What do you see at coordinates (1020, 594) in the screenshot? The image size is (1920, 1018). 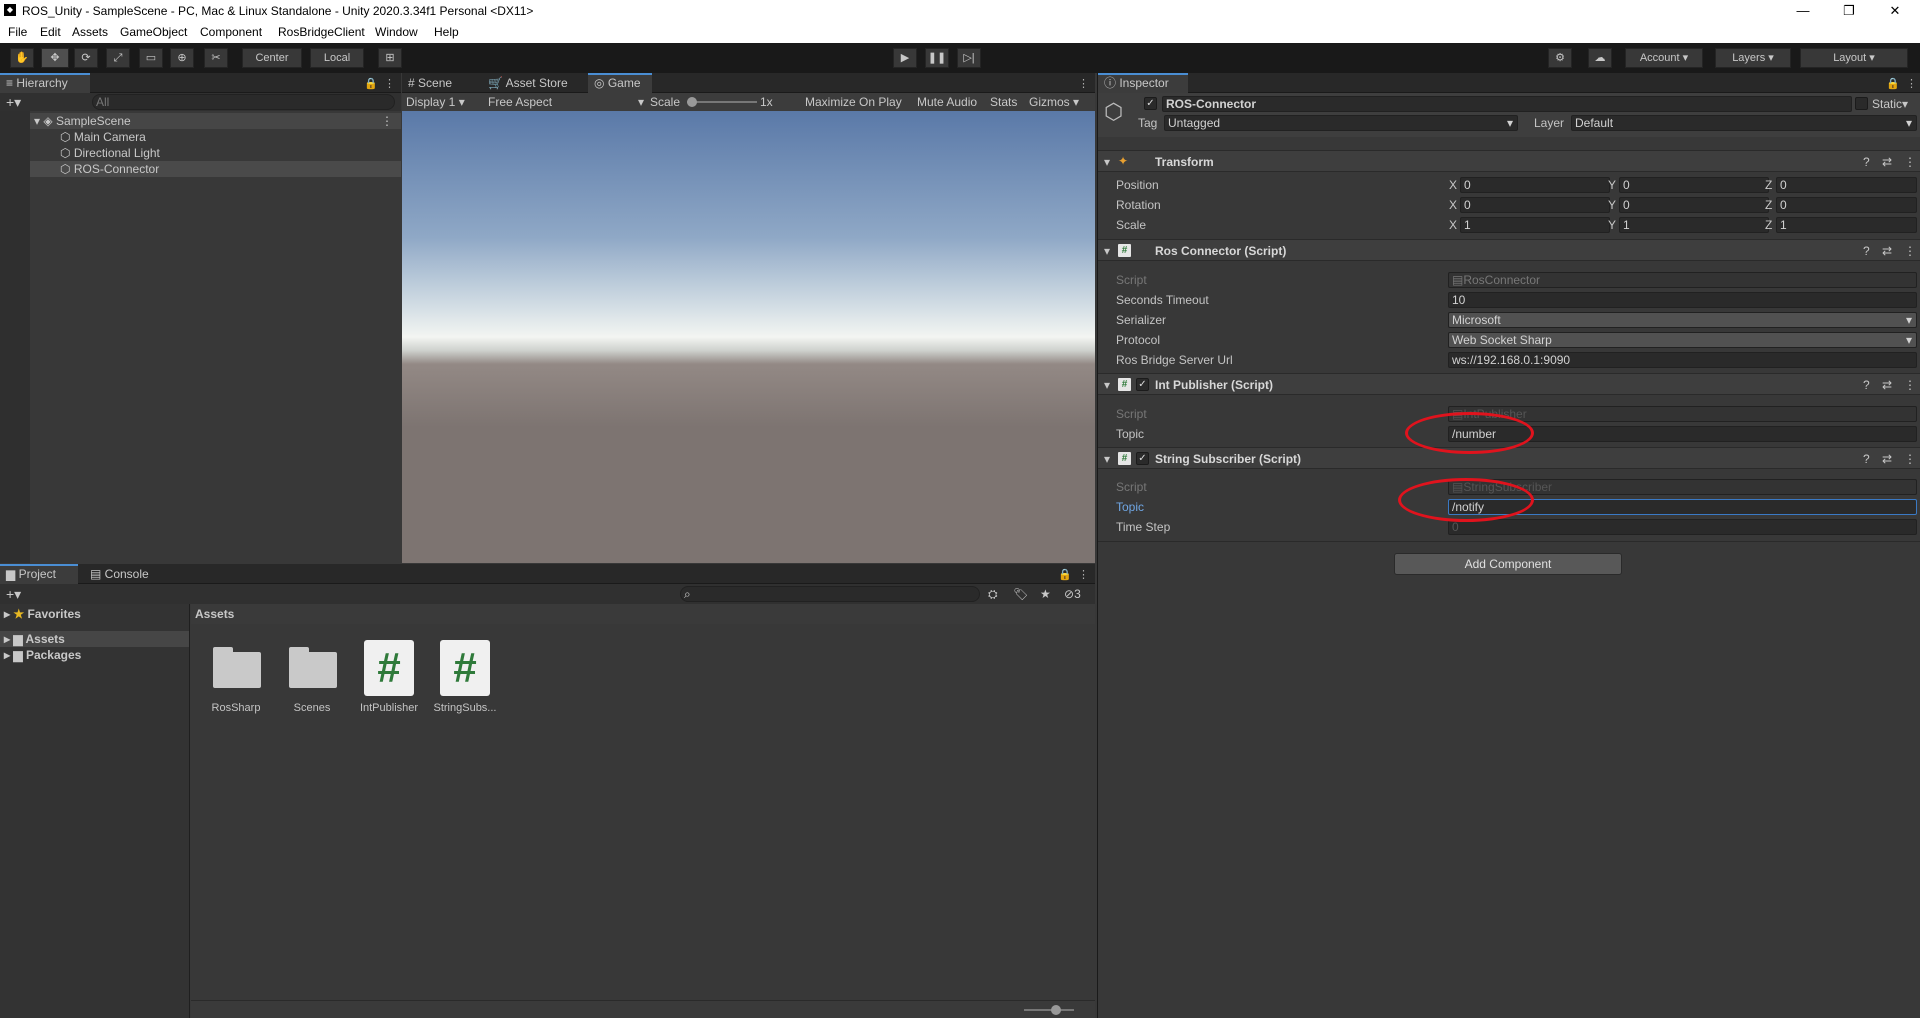 I see `filter-label-icon: 🏷` at bounding box center [1020, 594].